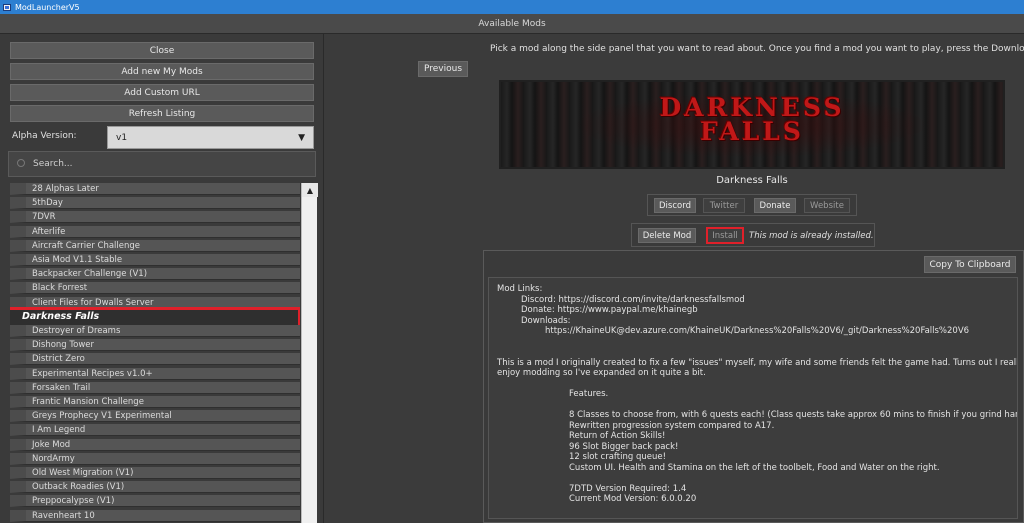 The image size is (1024, 523). Describe the element at coordinates (752, 119) in the screenshot. I see `banner-logo-text: DARKNESS FALLS` at that location.